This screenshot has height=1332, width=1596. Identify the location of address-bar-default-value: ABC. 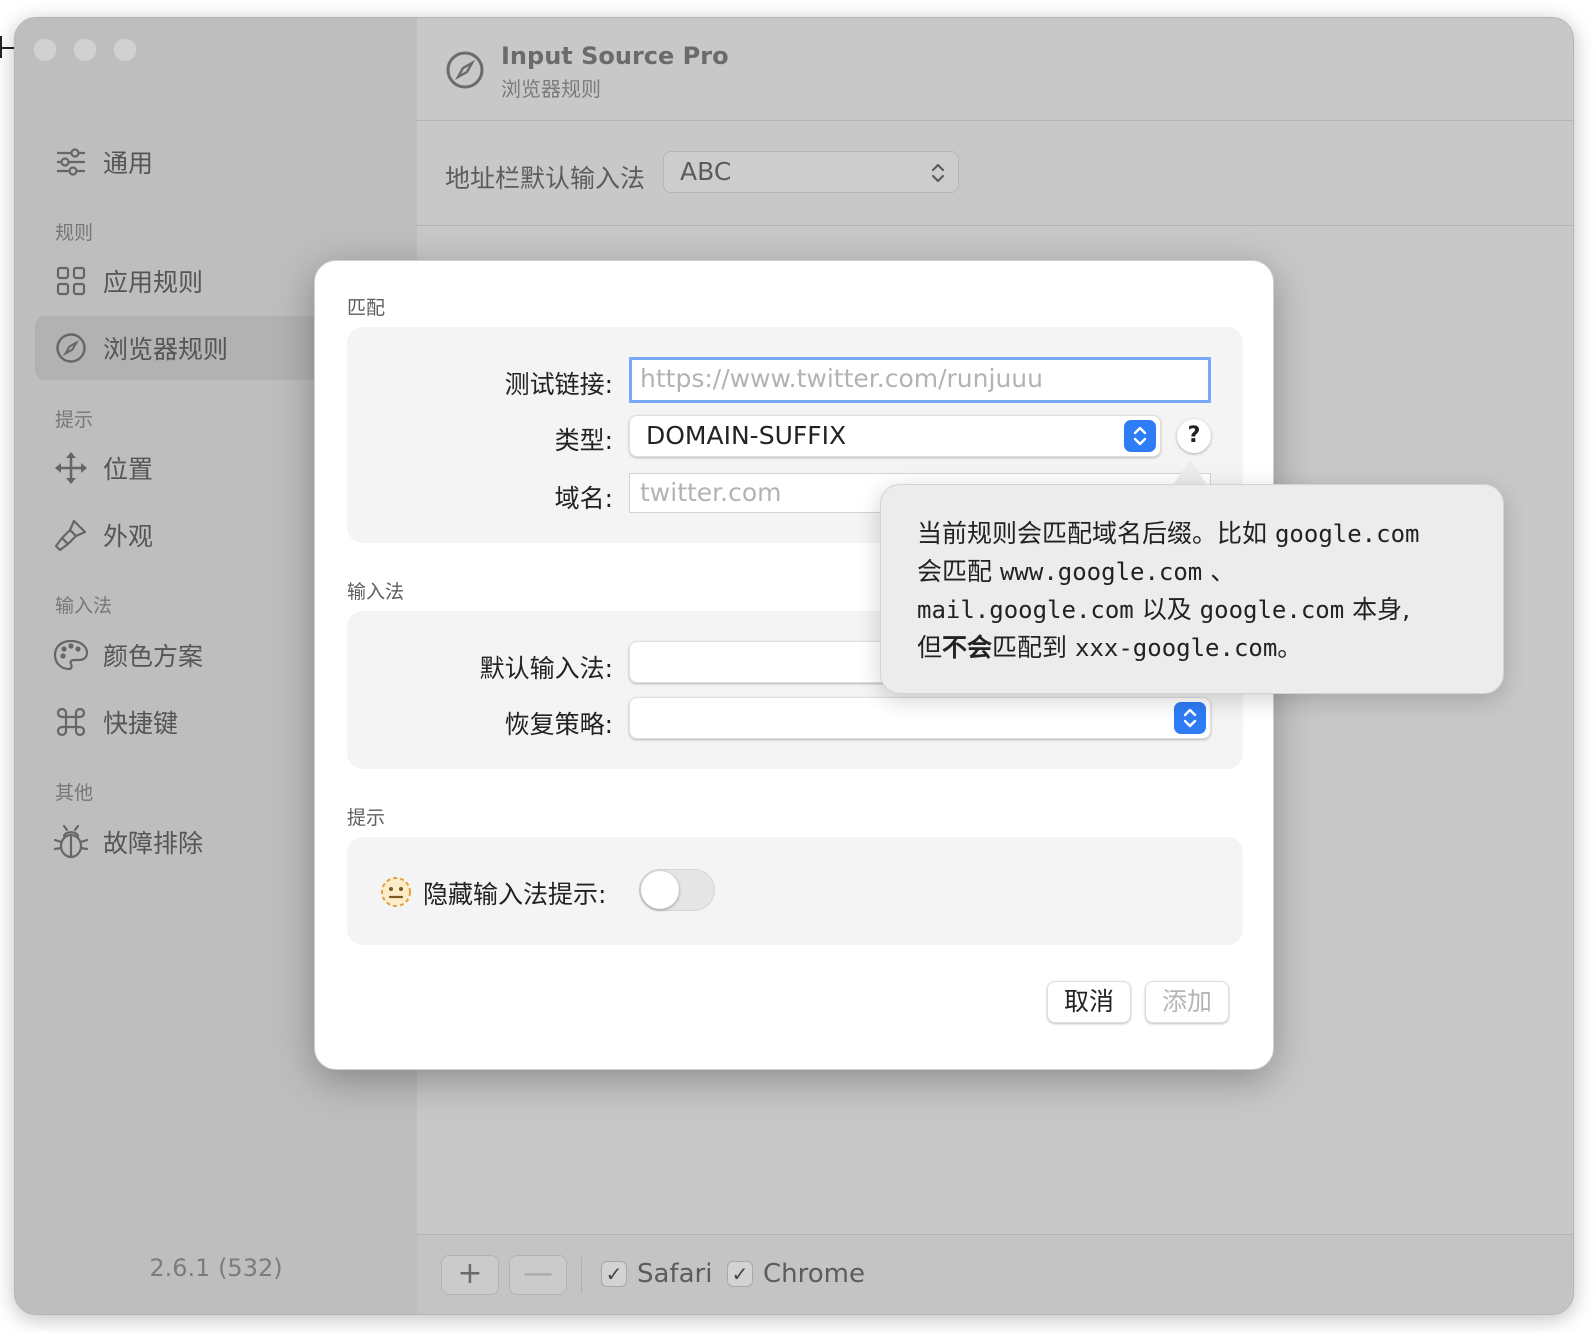
(706, 171).